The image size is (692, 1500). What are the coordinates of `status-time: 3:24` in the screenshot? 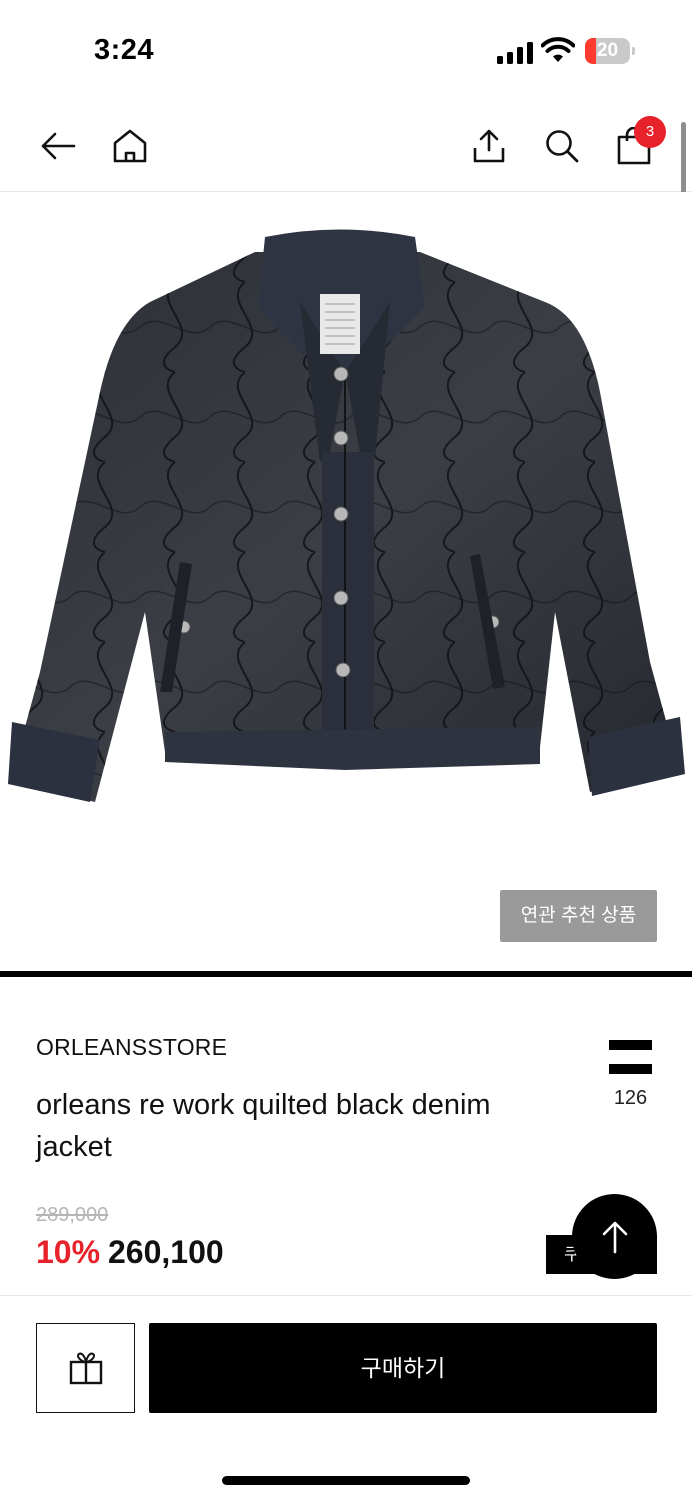 It's located at (124, 50).